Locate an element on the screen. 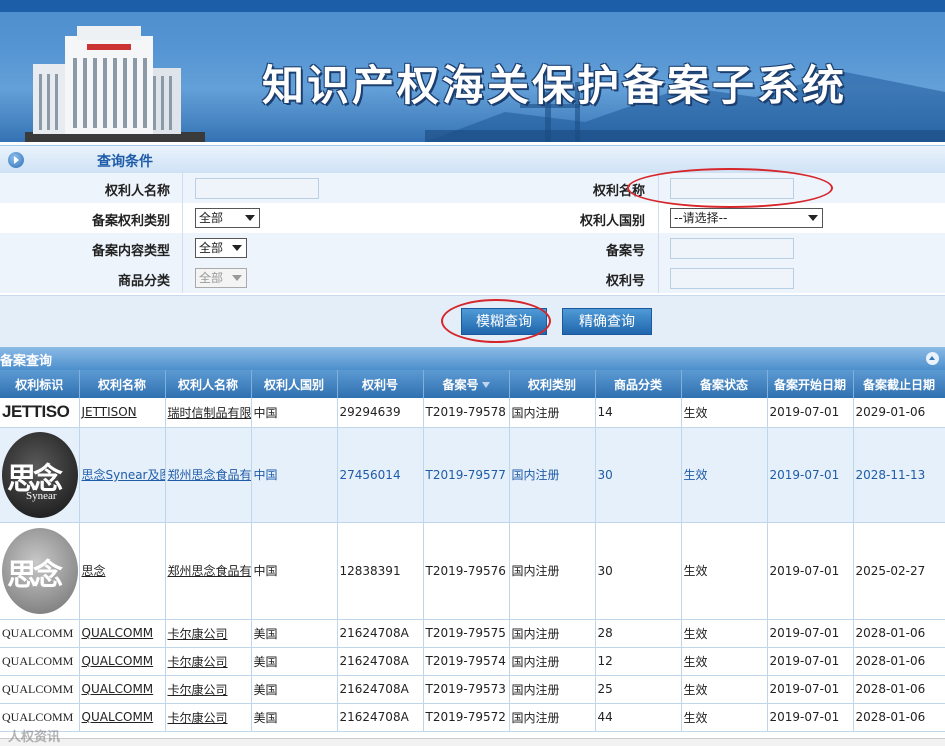 The height and width of the screenshot is (746, 945). record-no-cell: T2019-79576 is located at coordinates (466, 571).